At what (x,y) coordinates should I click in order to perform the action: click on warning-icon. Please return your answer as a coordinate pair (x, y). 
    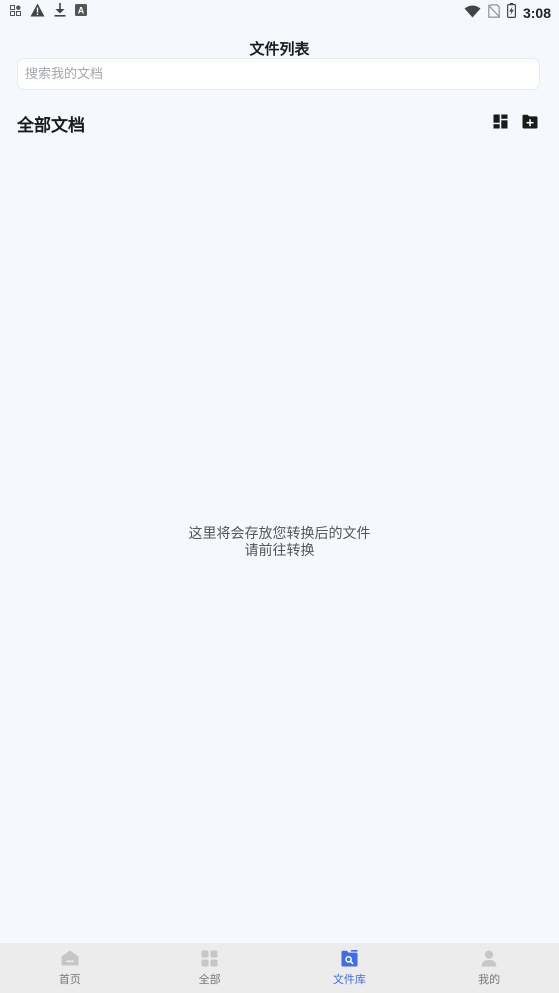
    Looking at the image, I should click on (37, 10).